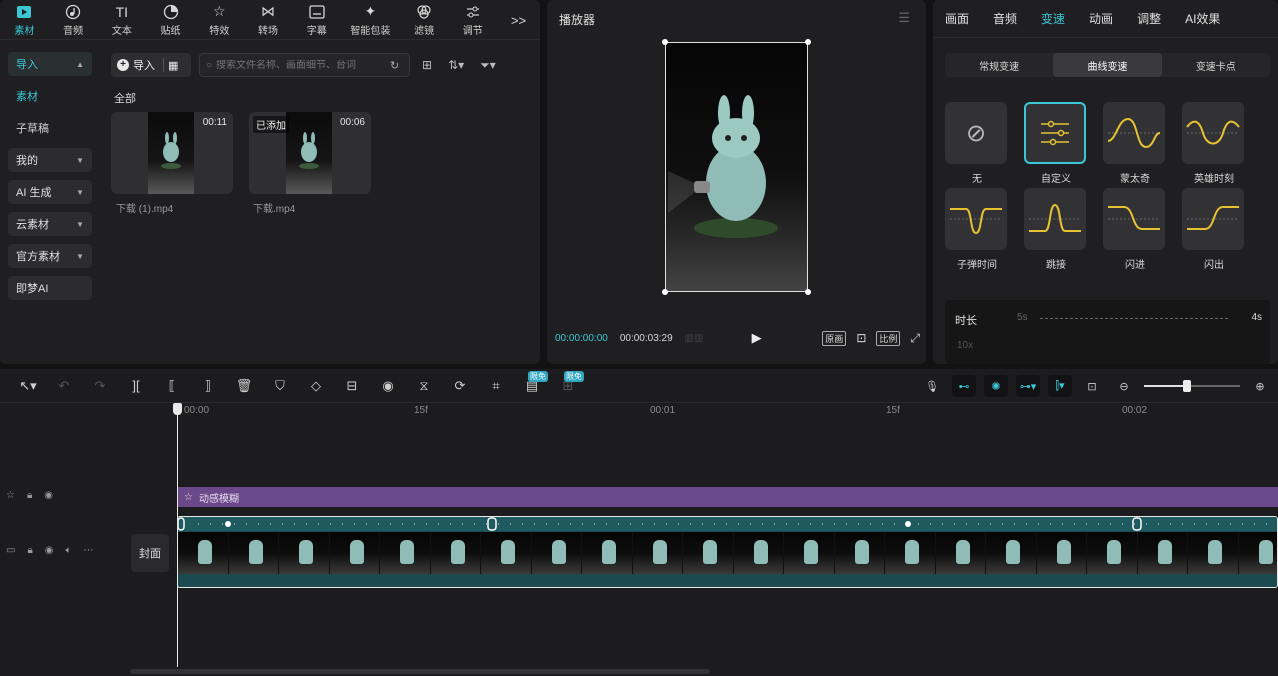  Describe the element at coordinates (728, 412) in the screenshot. I see `timeline-ruler: 00:00 15f 00:01 15f 00:02` at that location.